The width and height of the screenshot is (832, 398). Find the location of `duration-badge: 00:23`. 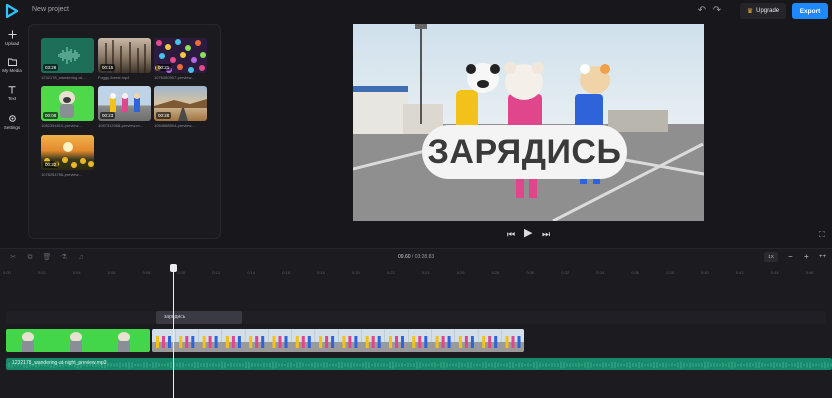

duration-badge: 00:23 is located at coordinates (108, 115).